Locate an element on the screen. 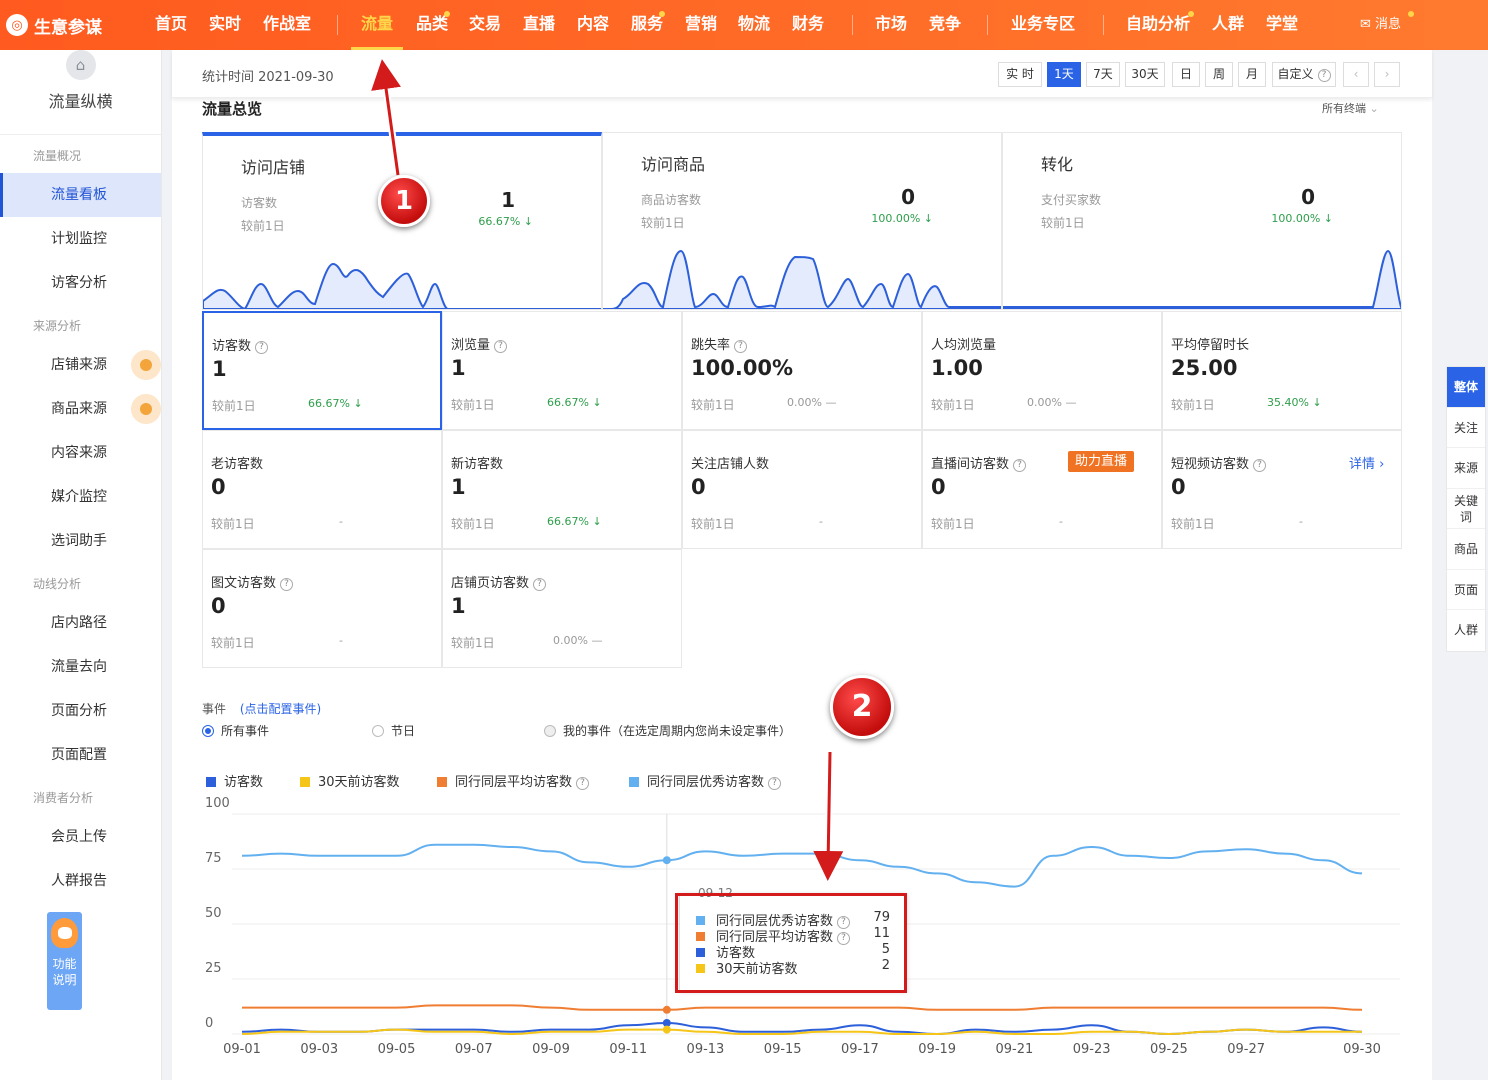  metric-shop-page-visitors: 店铺页访客数? 1 较前1日 0.00% — is located at coordinates (562, 608).